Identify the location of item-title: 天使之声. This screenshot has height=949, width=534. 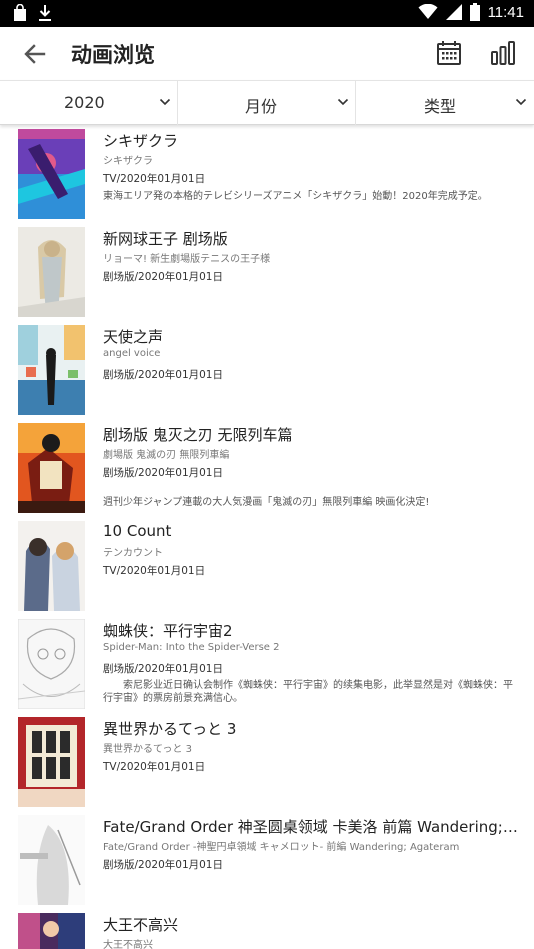
(133, 337).